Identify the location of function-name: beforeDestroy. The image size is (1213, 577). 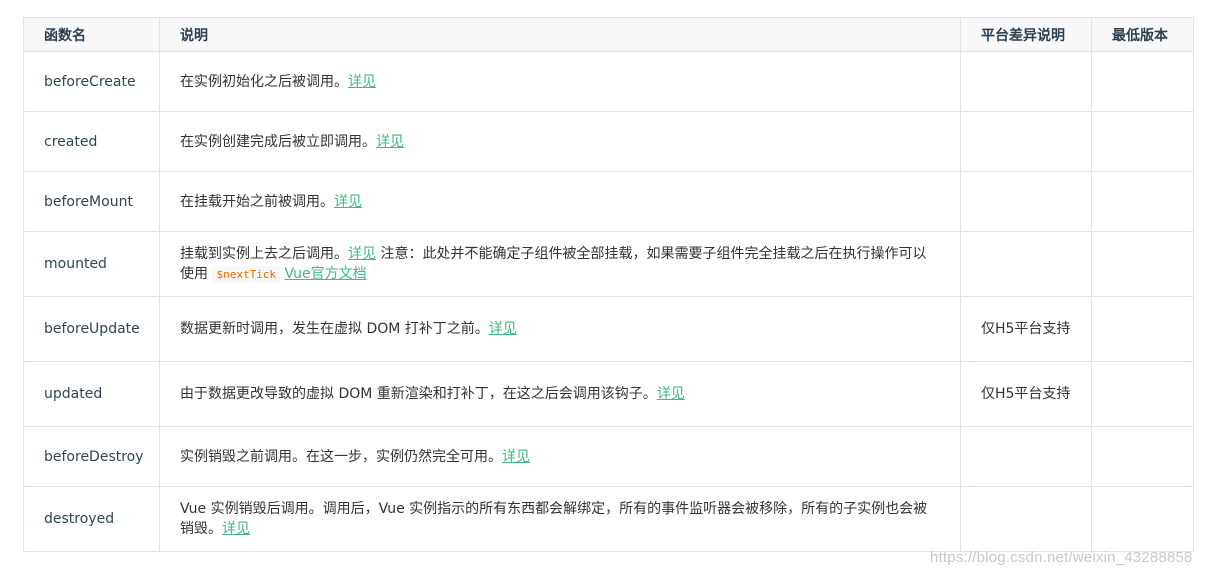
(91, 456).